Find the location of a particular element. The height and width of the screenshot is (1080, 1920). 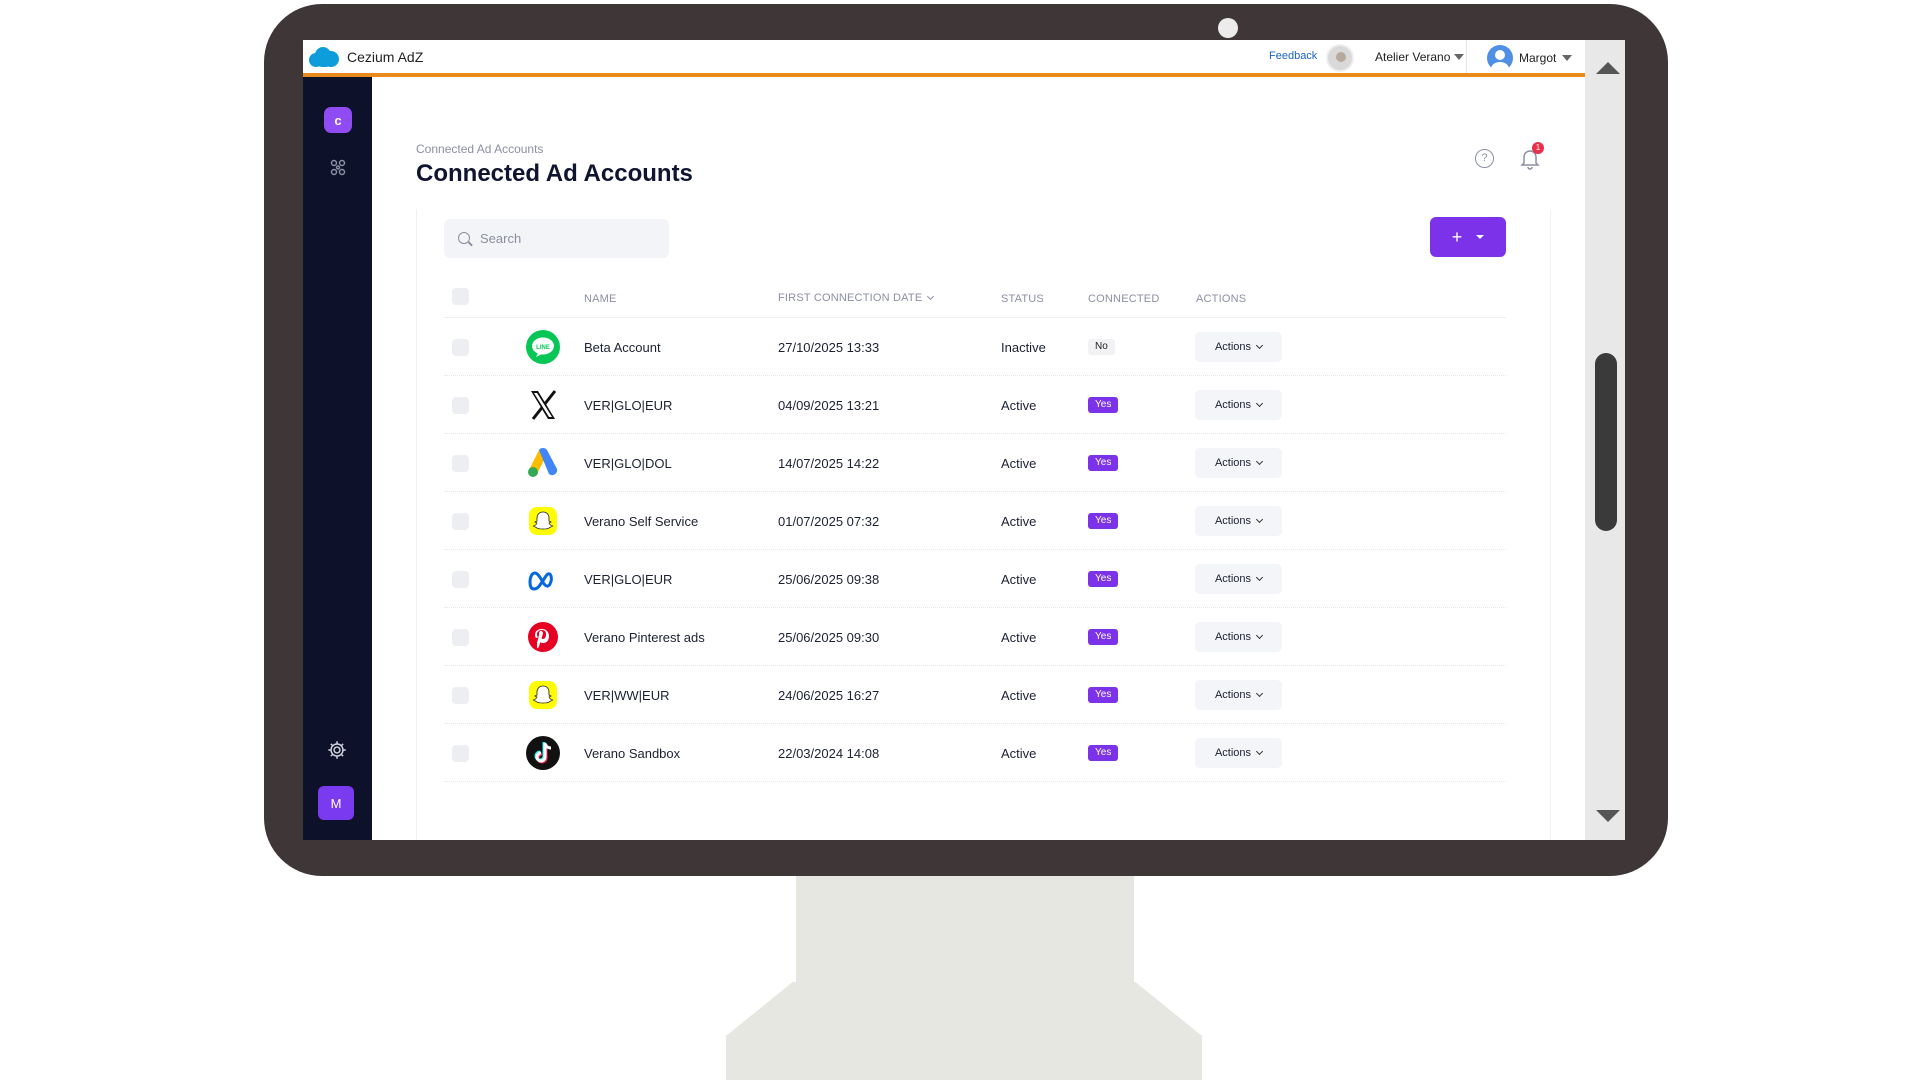

add-account-button: + is located at coordinates (1468, 237).